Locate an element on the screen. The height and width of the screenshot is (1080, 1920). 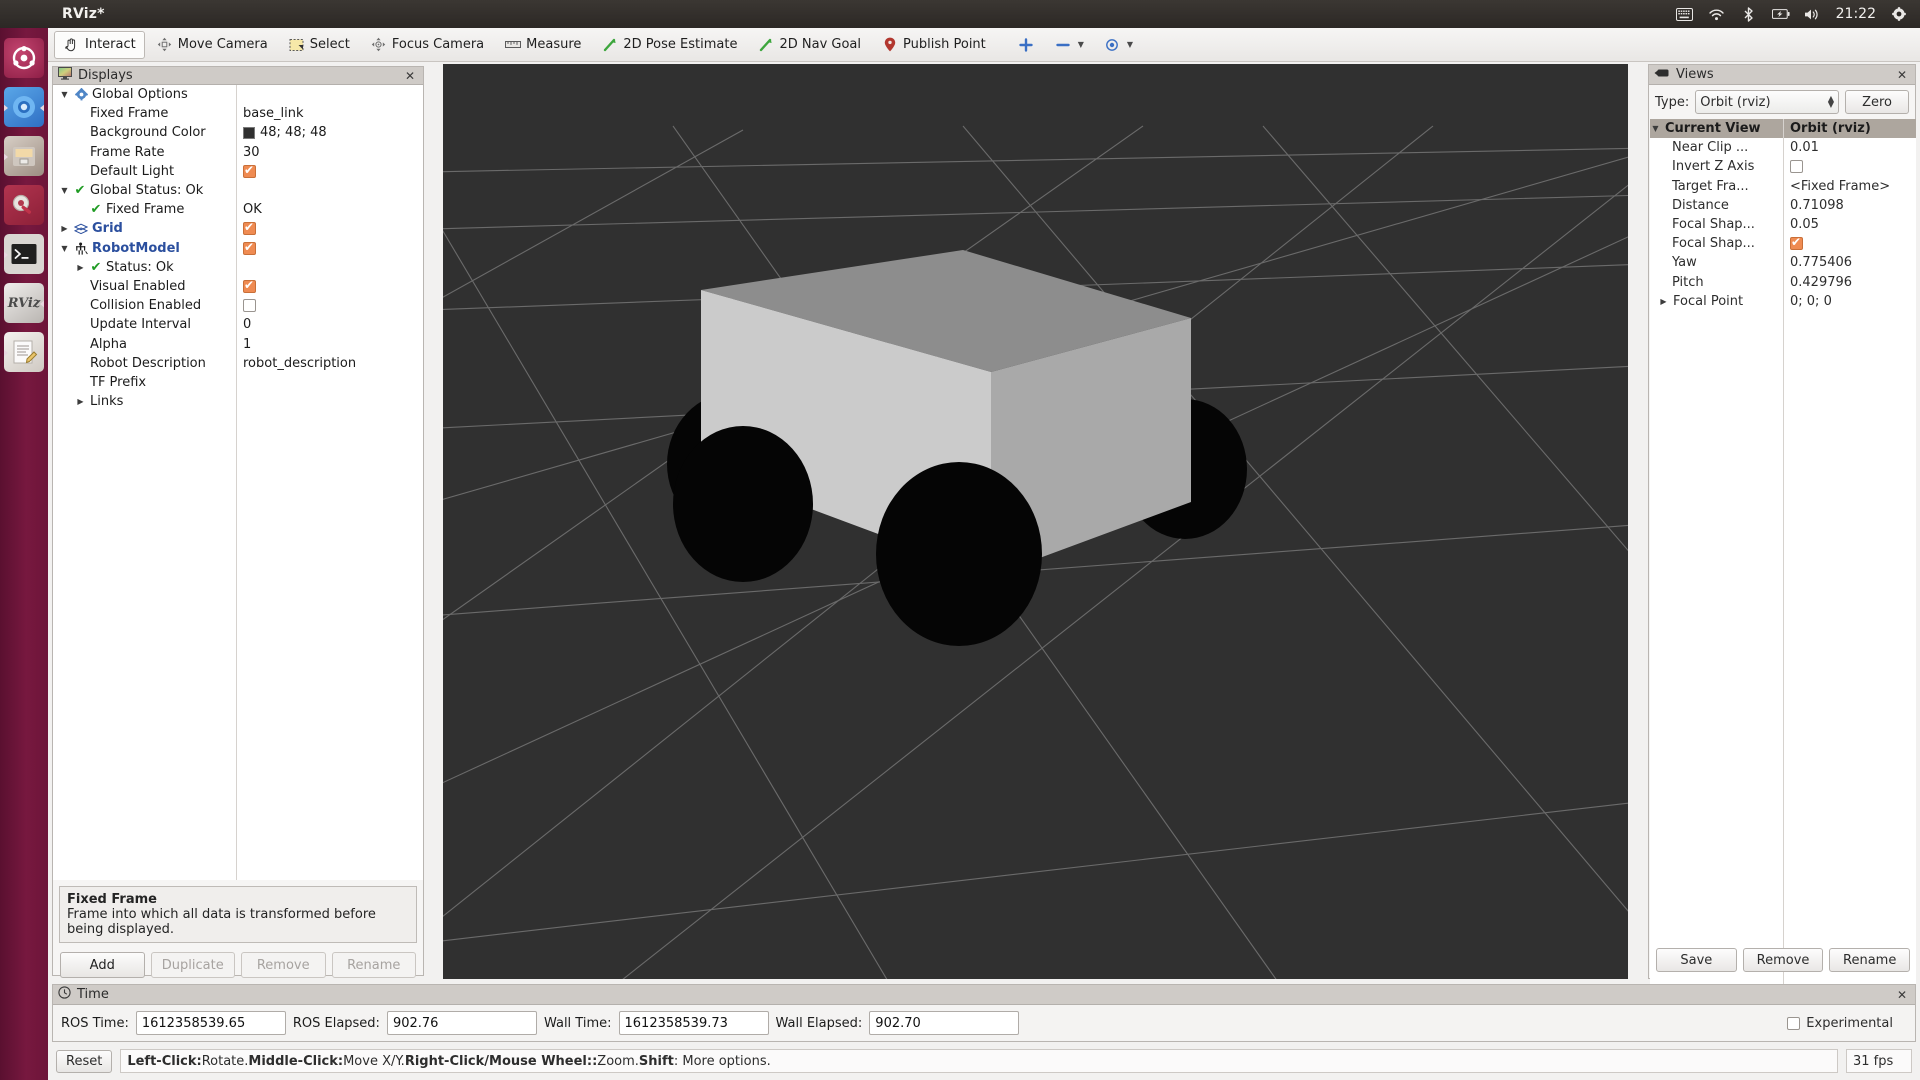
select-box-icon is located at coordinates (296, 44).